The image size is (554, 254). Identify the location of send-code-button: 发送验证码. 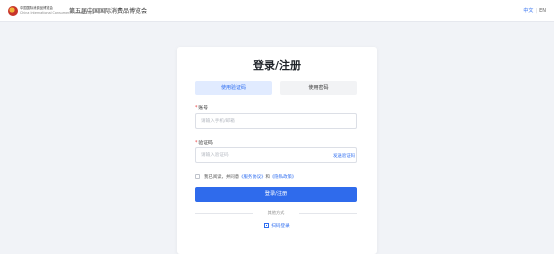
(344, 156).